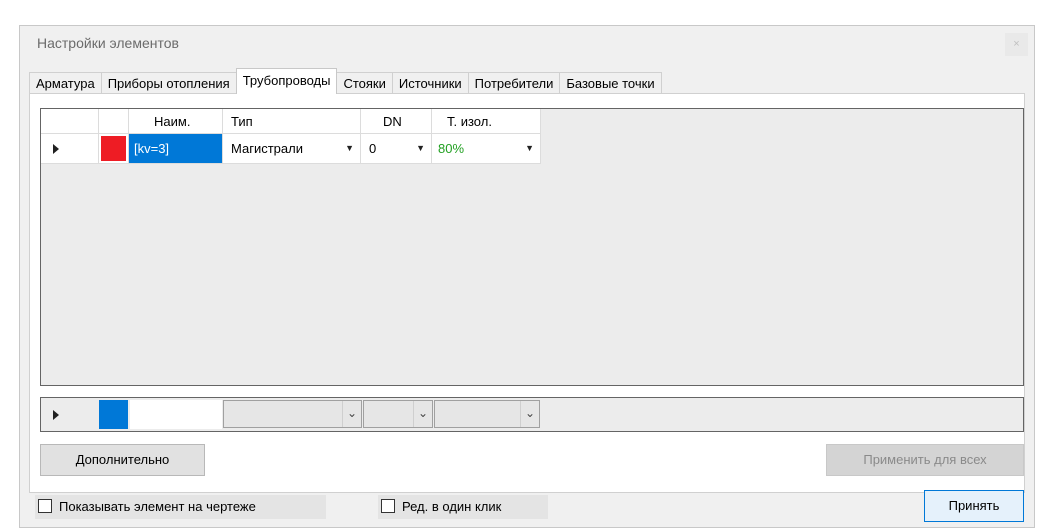 This screenshot has height=530, width=1046. I want to click on name-cell: [kv=3], so click(176, 149).